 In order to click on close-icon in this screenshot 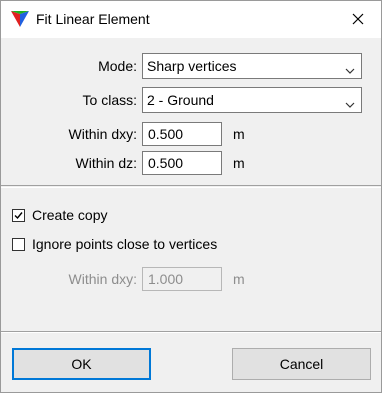, I will do `click(358, 20)`.